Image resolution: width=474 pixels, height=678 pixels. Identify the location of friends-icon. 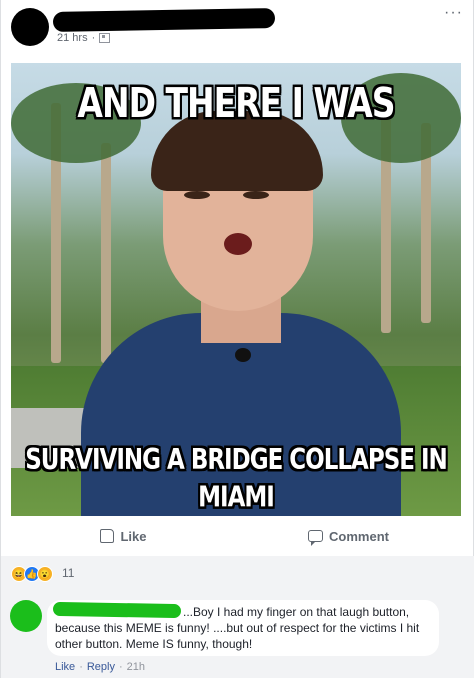
(105, 38).